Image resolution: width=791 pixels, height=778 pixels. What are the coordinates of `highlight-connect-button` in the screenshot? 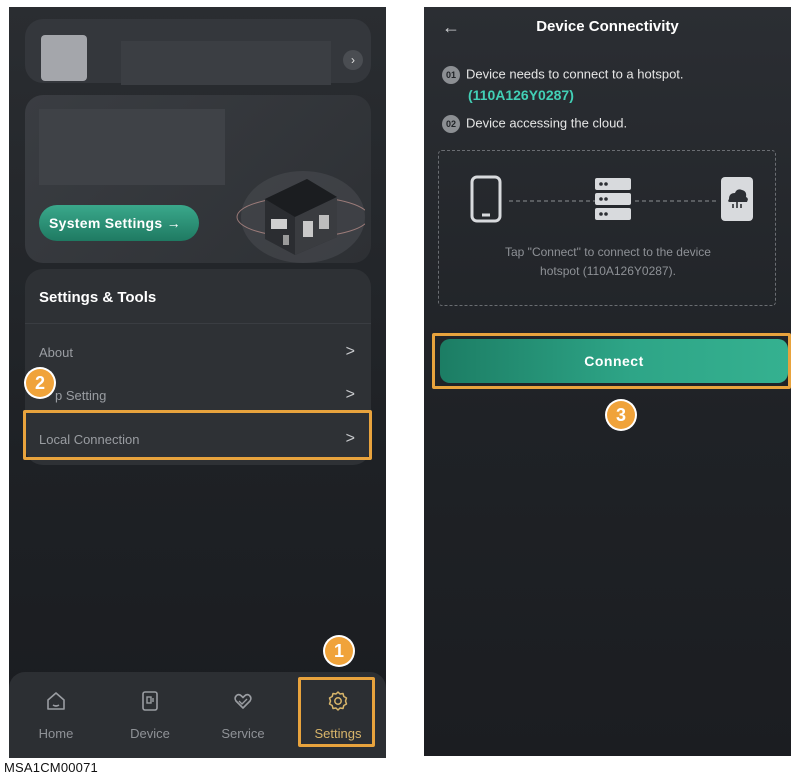 It's located at (611, 361).